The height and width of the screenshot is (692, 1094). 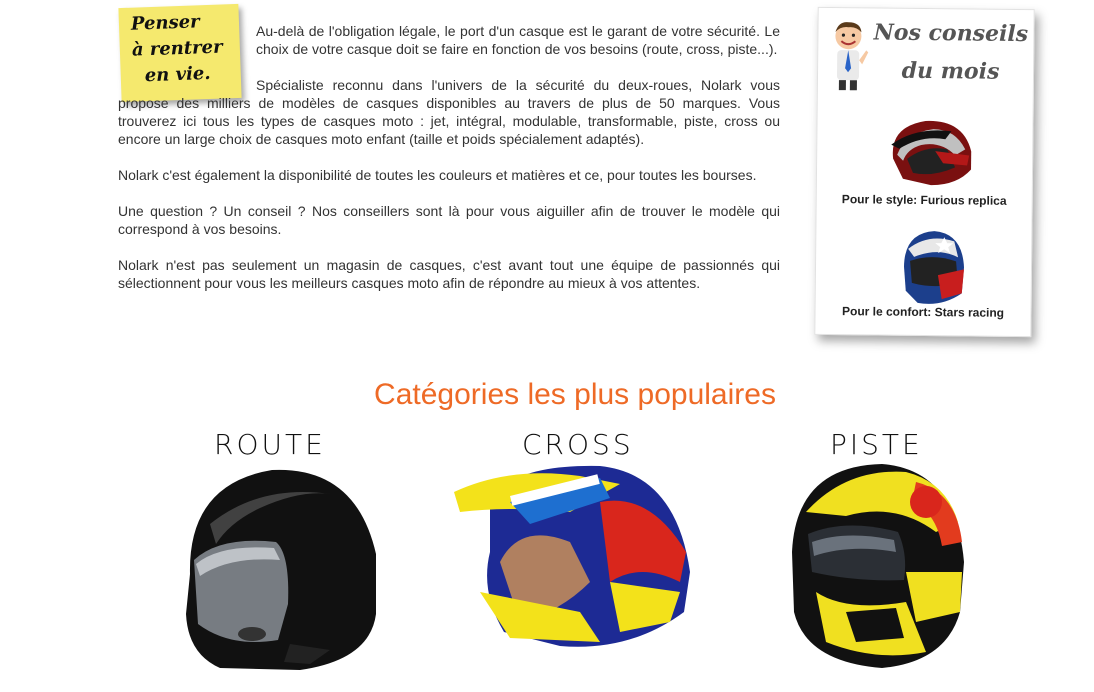 What do you see at coordinates (951, 52) in the screenshot?
I see `advice-title: Nos conseils du mois` at bounding box center [951, 52].